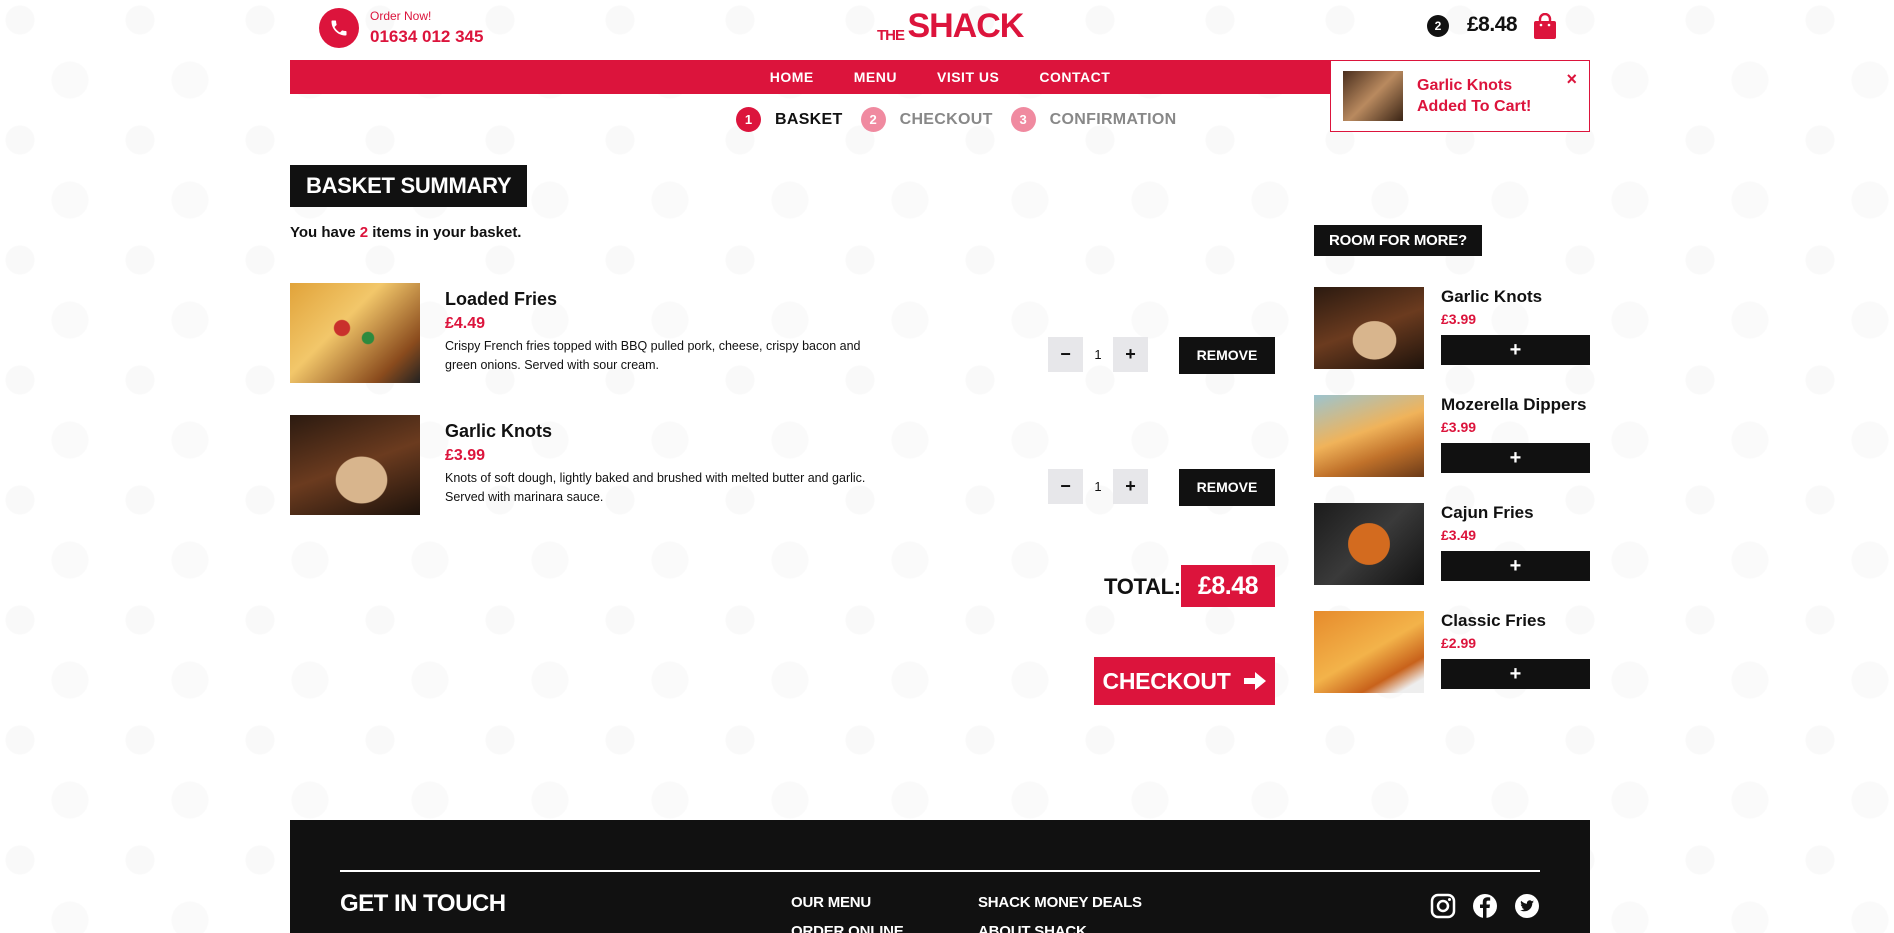 The image size is (1894, 933). What do you see at coordinates (325, 232) in the screenshot?
I see `basket-count-prefix: You have` at bounding box center [325, 232].